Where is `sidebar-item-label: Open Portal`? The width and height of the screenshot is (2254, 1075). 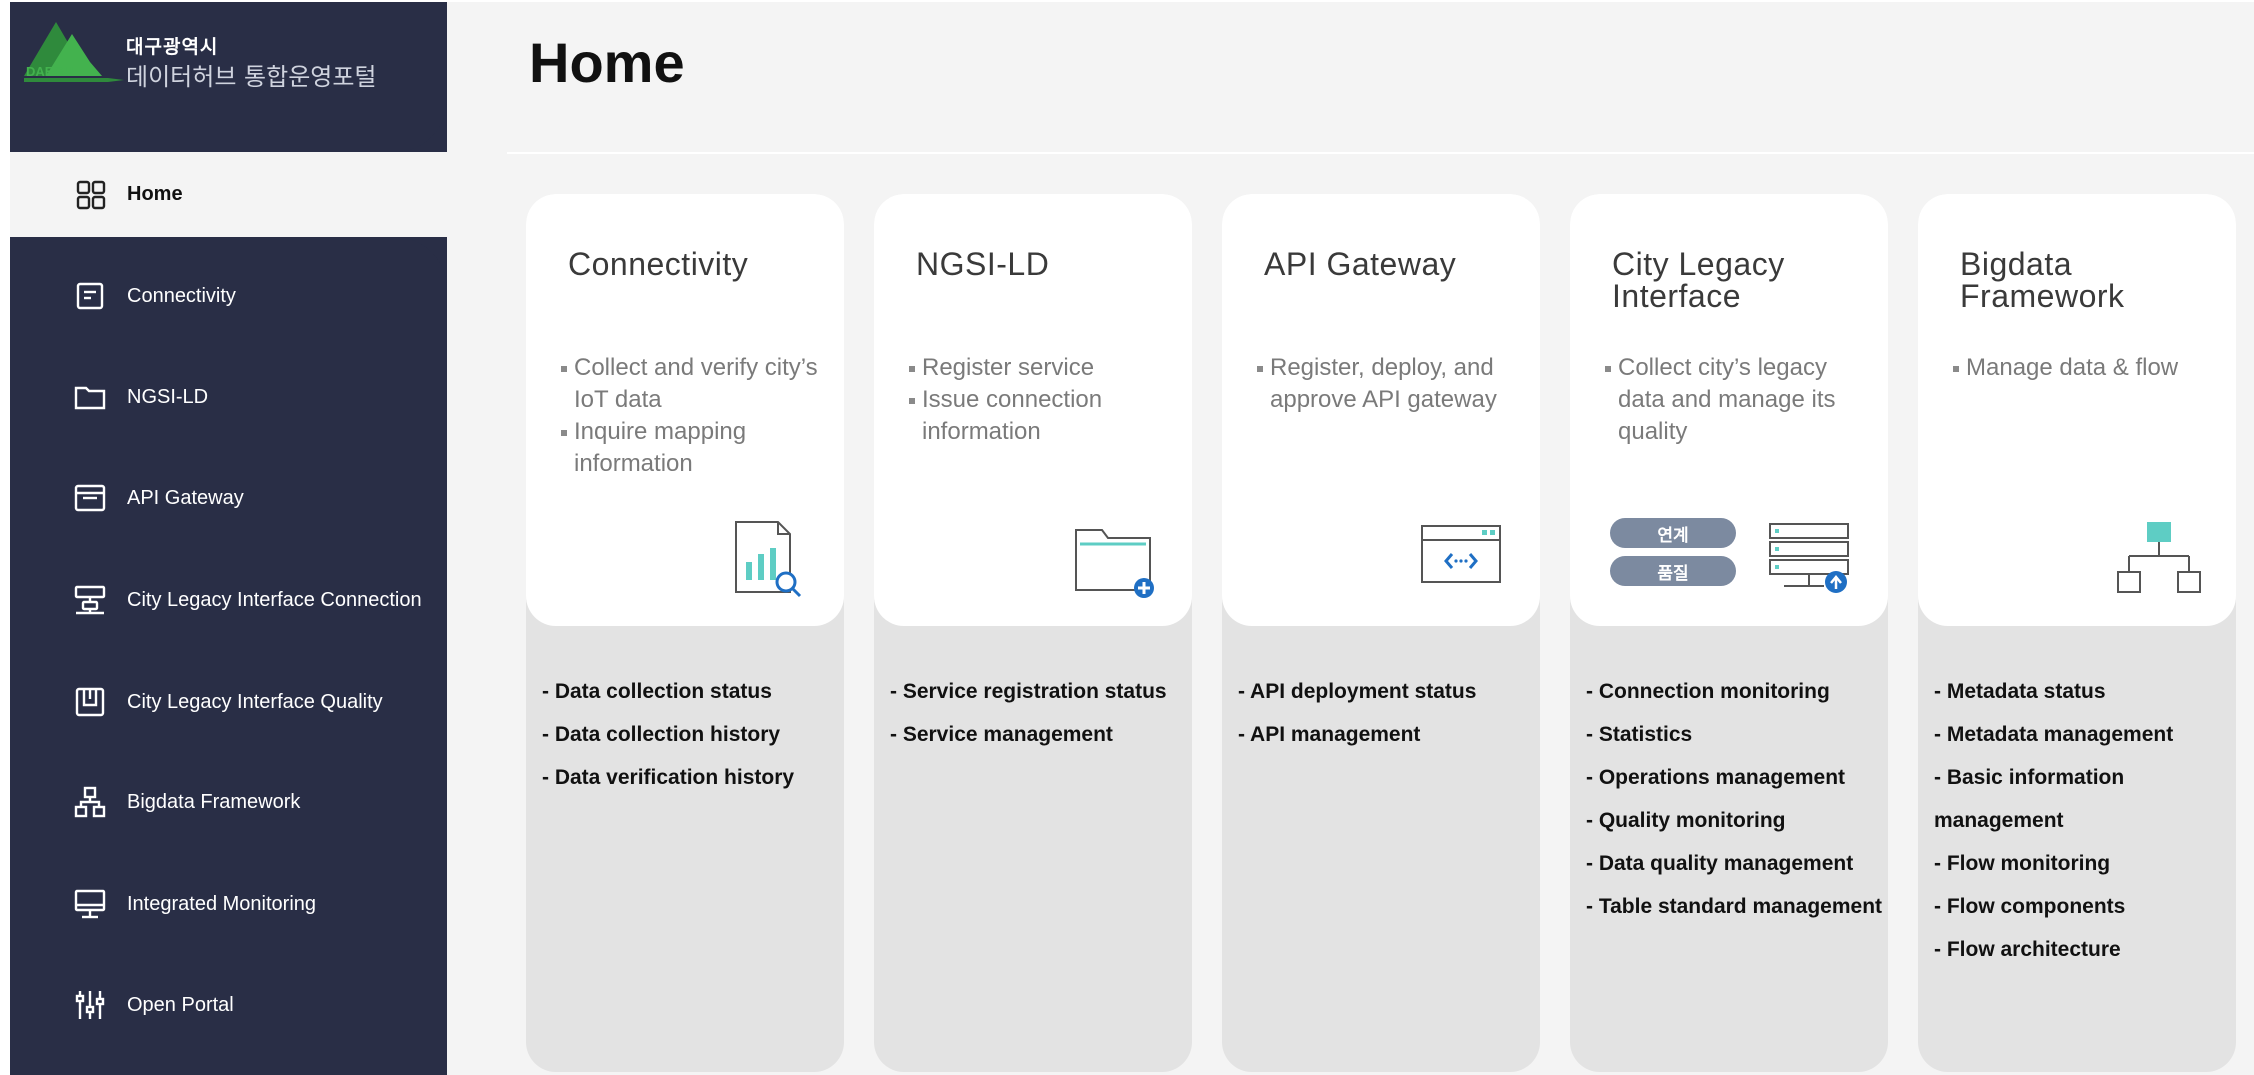 sidebar-item-label: Open Portal is located at coordinates (180, 1004).